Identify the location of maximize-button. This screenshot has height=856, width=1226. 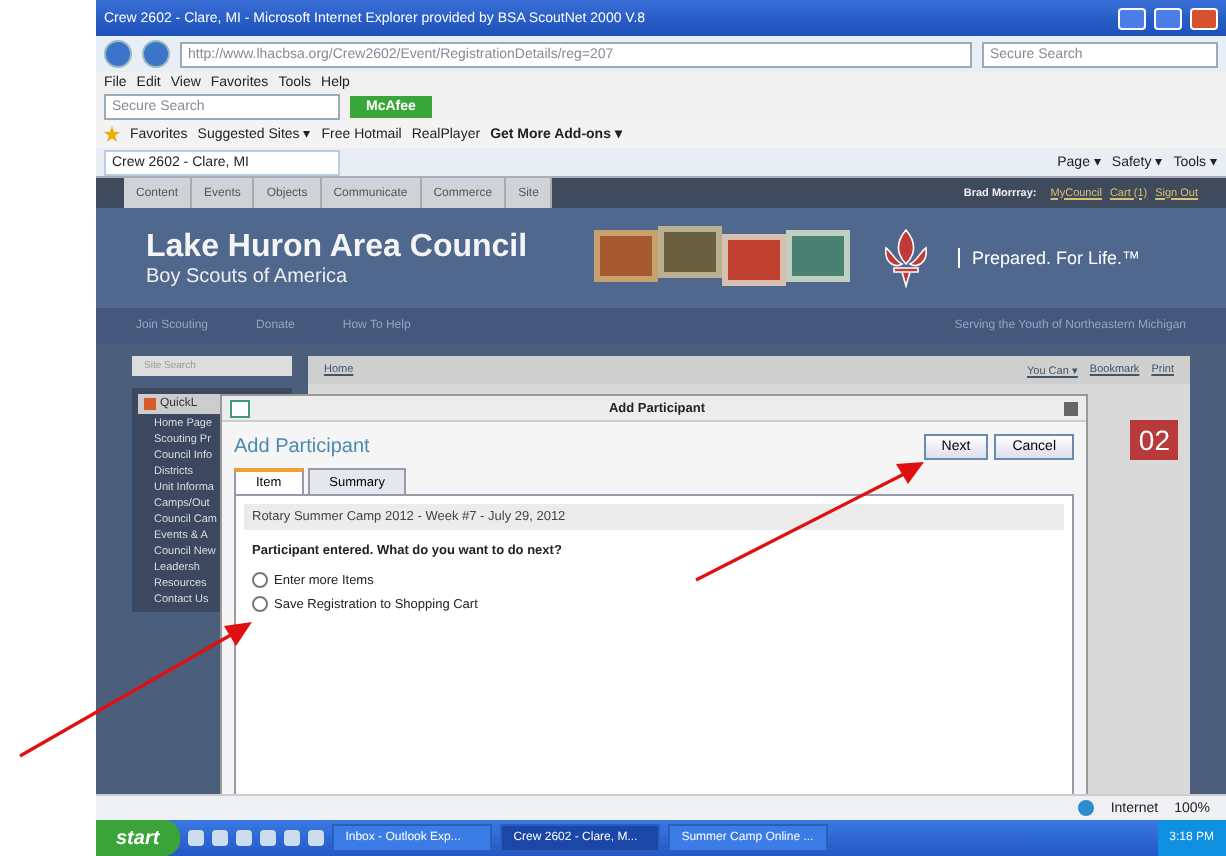
(1168, 18).